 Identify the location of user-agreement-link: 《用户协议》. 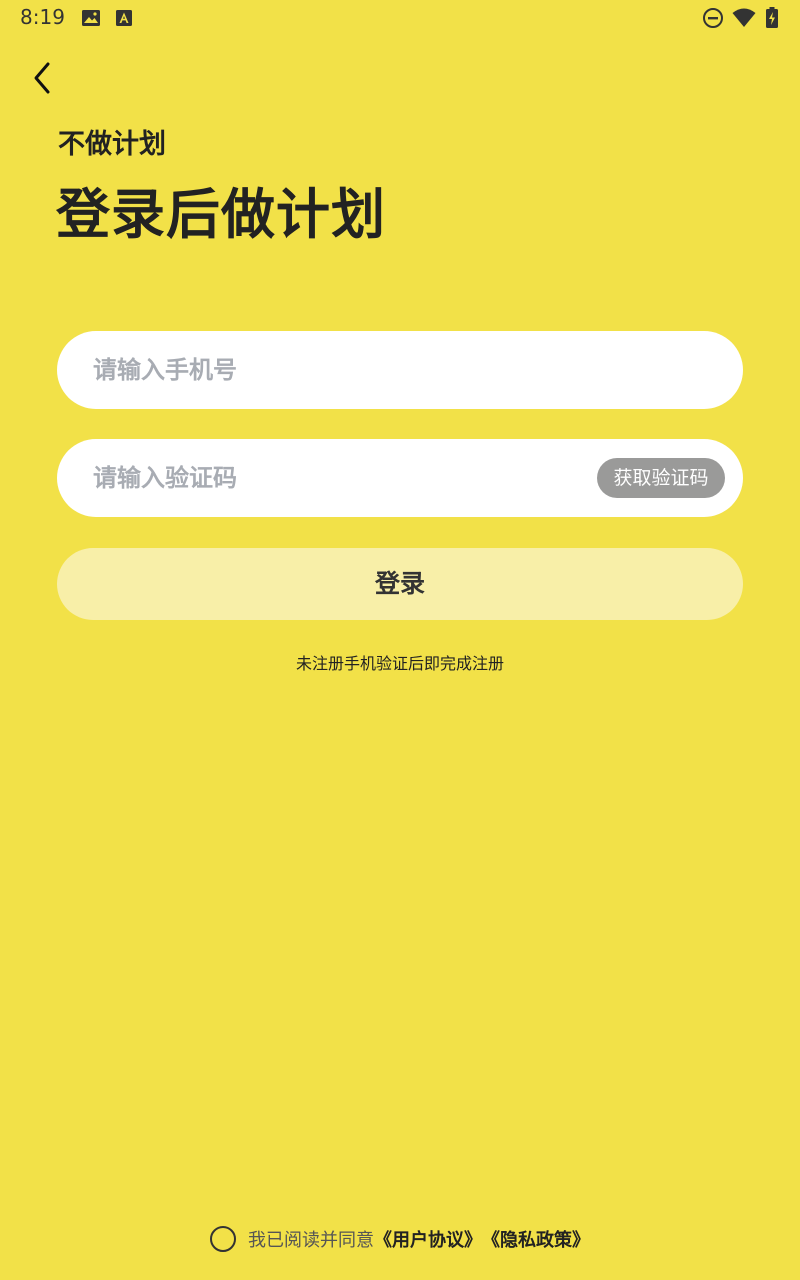
(428, 1239).